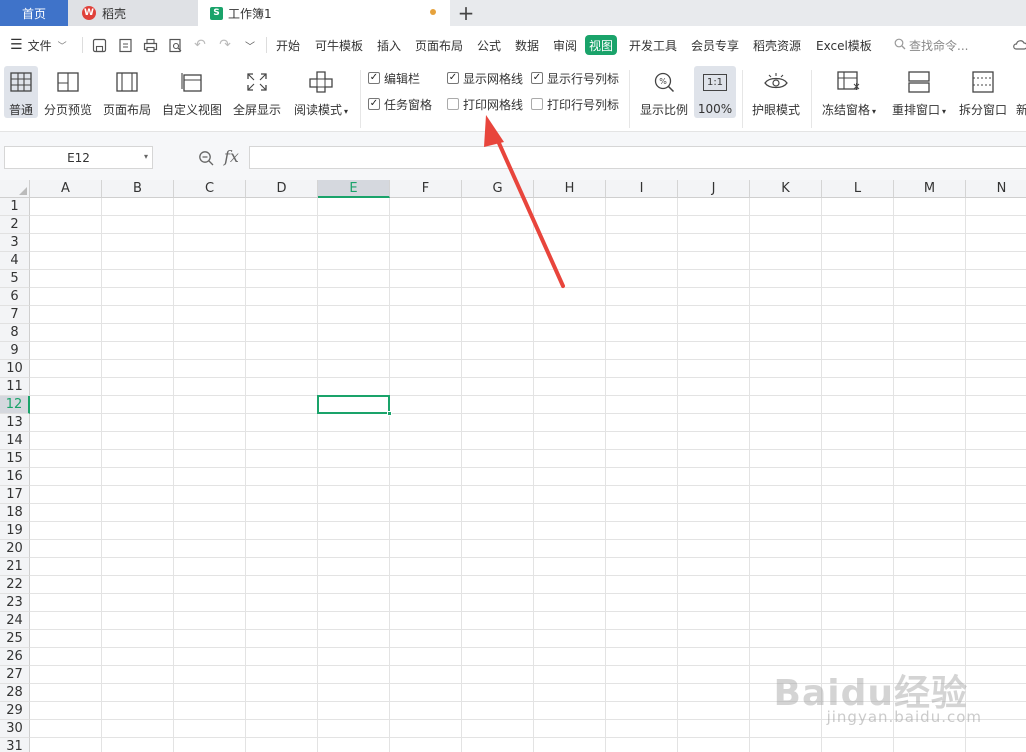  Describe the element at coordinates (38, 45) in the screenshot. I see `file-menu-button: ☰ 文件 ﹀` at that location.